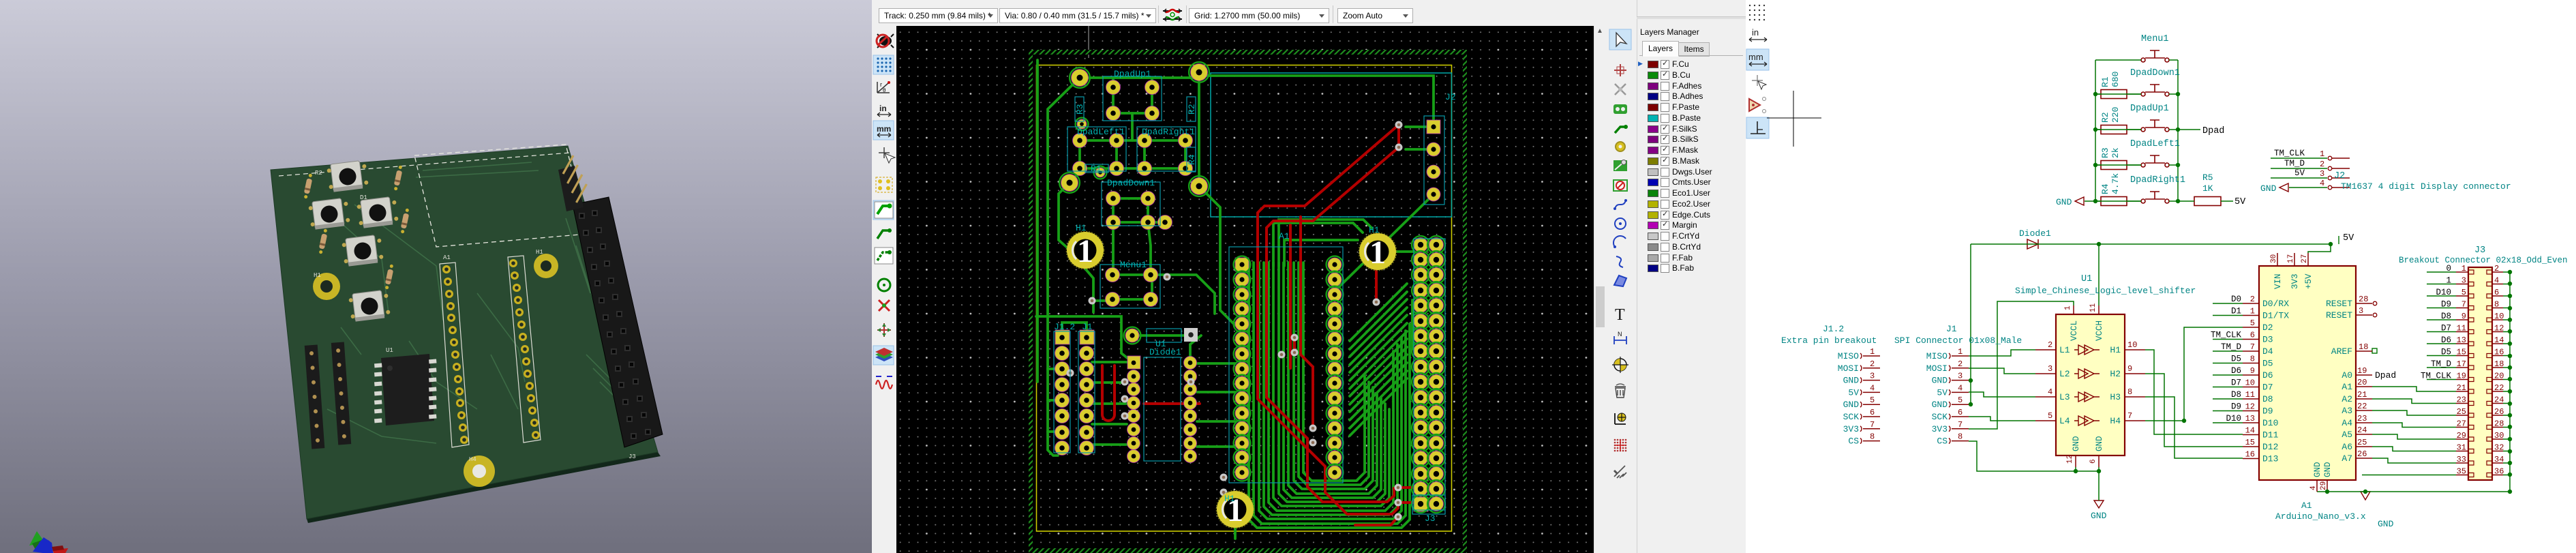  Describe the element at coordinates (2157, 180) in the screenshot. I see `svg-text: DpadRight1` at that location.